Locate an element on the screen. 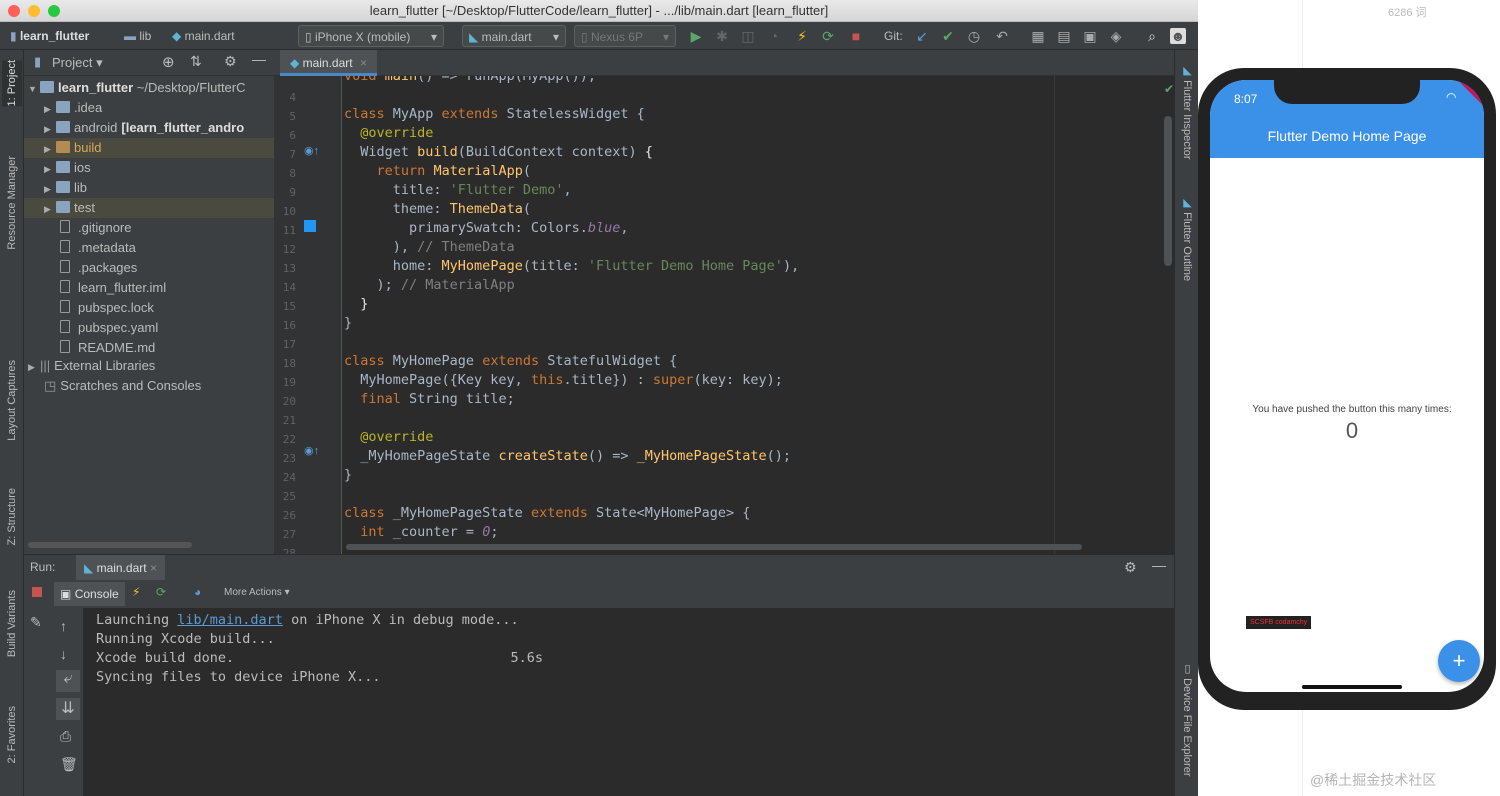 This screenshot has width=1500, height=796. run-tab-main-dart: ◣ main.dart × is located at coordinates (120, 568).